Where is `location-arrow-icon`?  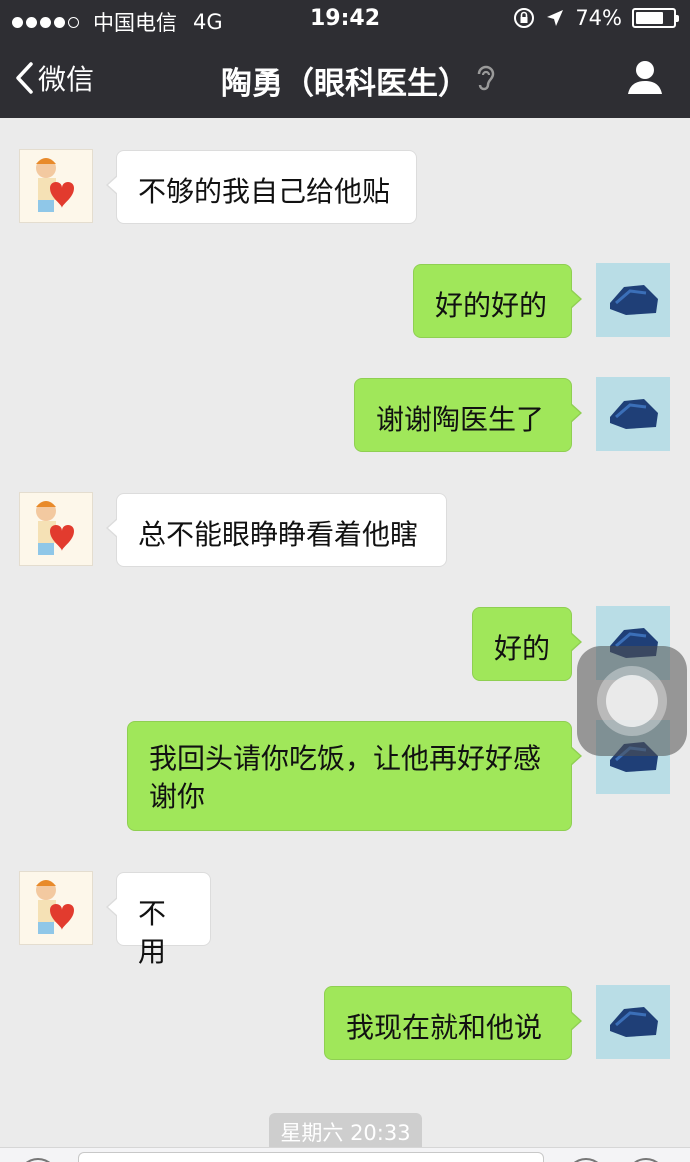
location-arrow-icon is located at coordinates (555, 18).